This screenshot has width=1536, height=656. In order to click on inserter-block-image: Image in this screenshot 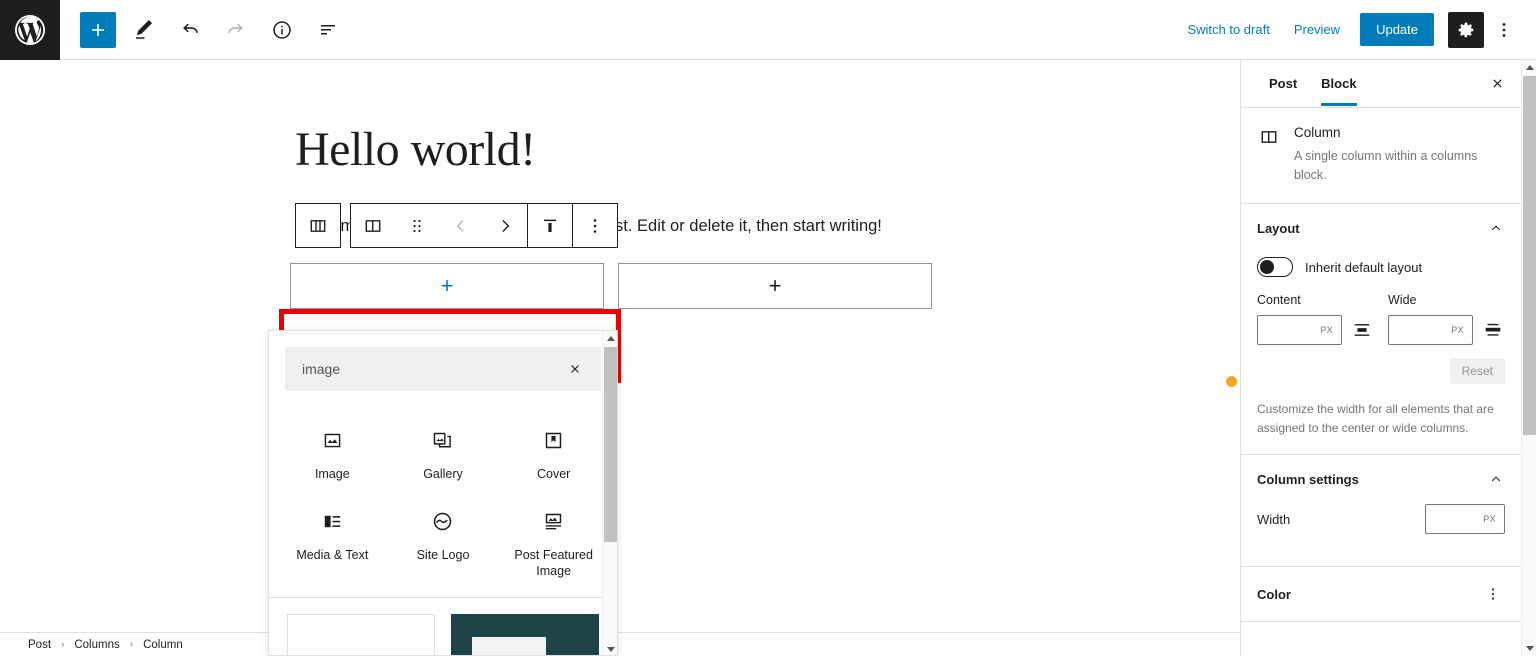, I will do `click(332, 451)`.